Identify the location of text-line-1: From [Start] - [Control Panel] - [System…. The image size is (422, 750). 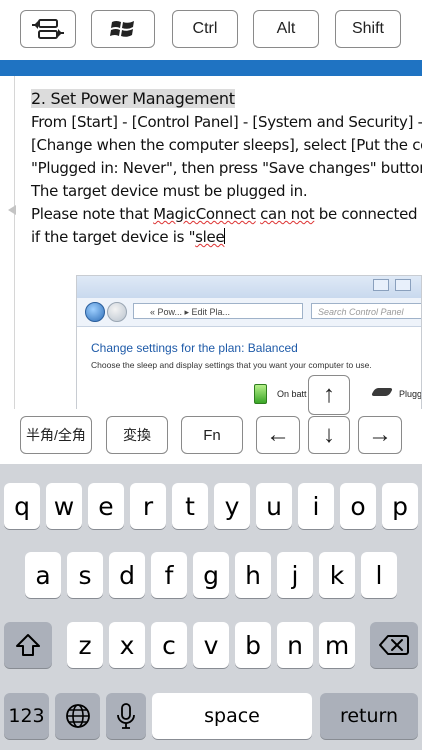
(226, 122).